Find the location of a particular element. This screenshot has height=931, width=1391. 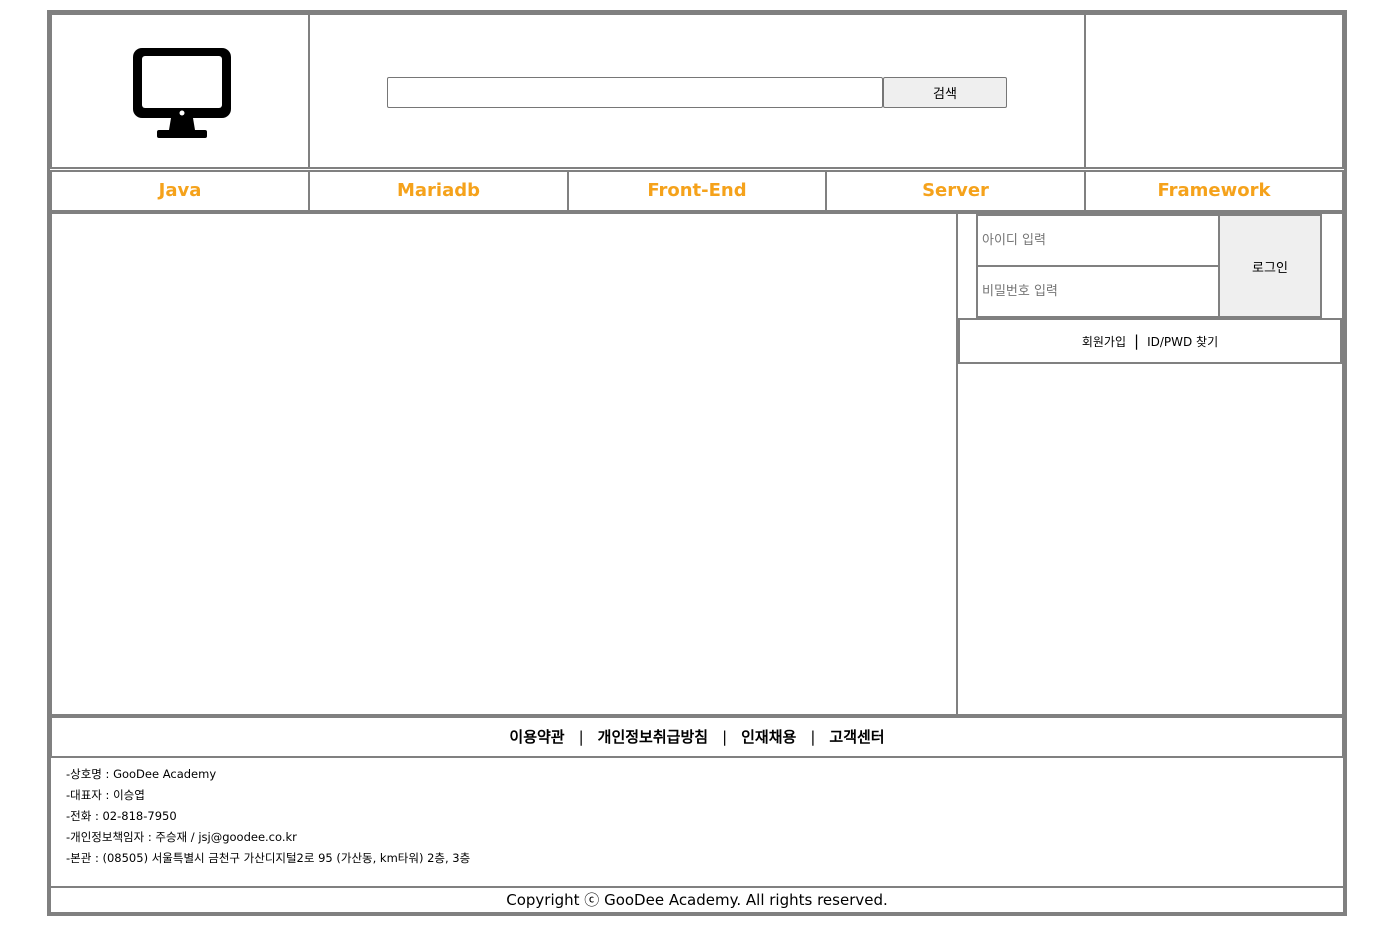

footer-link-terms: 이용약관 is located at coordinates (536, 737).